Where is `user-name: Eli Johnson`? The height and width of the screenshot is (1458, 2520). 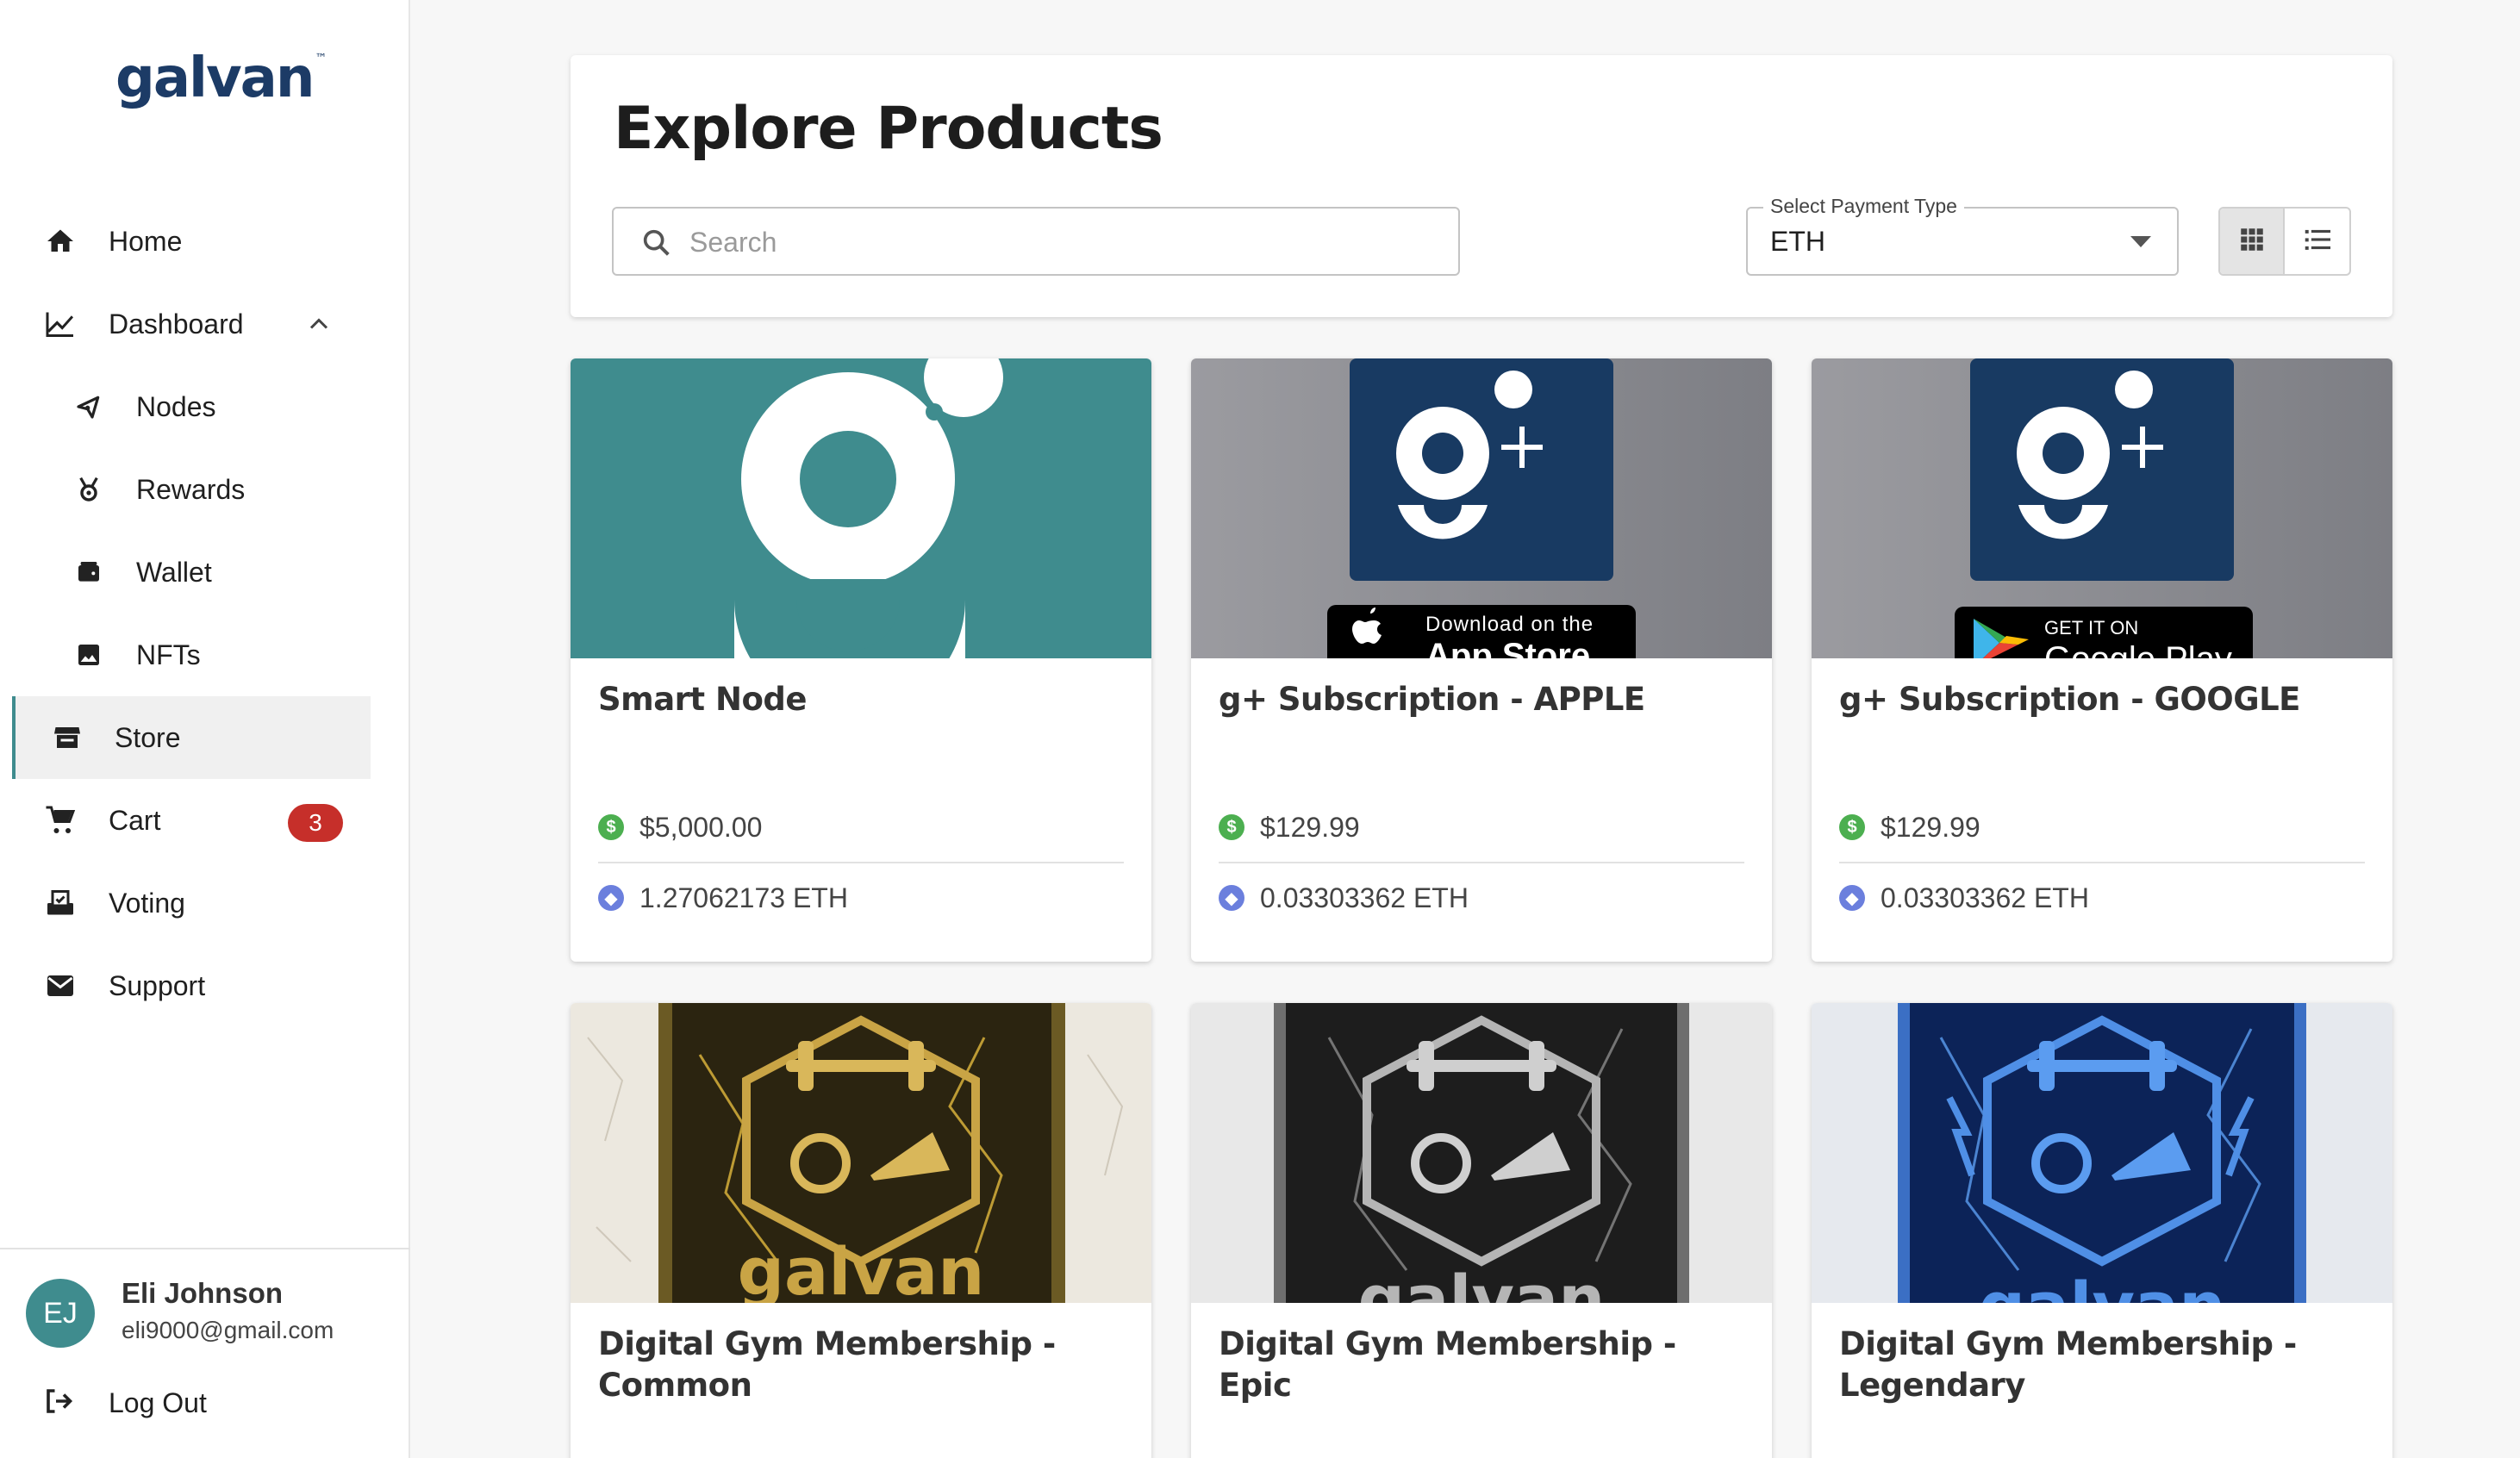 user-name: Eli Johnson is located at coordinates (203, 1293).